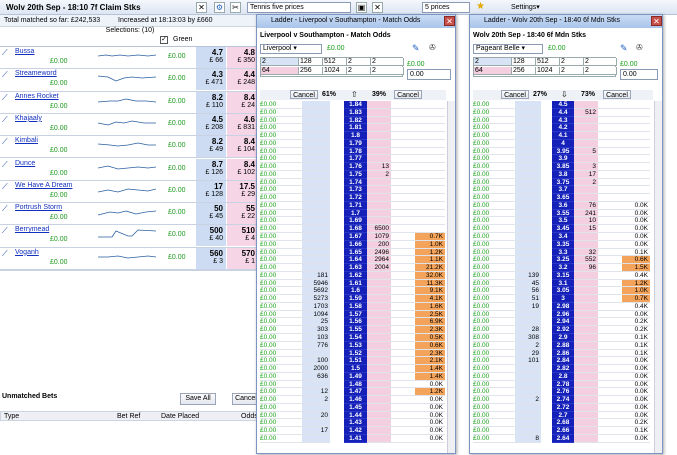 This screenshot has height=455, width=677. What do you see at coordinates (242, 57) in the screenshot?
I see `best-lay-cell: 4.8 £ 350` at bounding box center [242, 57].